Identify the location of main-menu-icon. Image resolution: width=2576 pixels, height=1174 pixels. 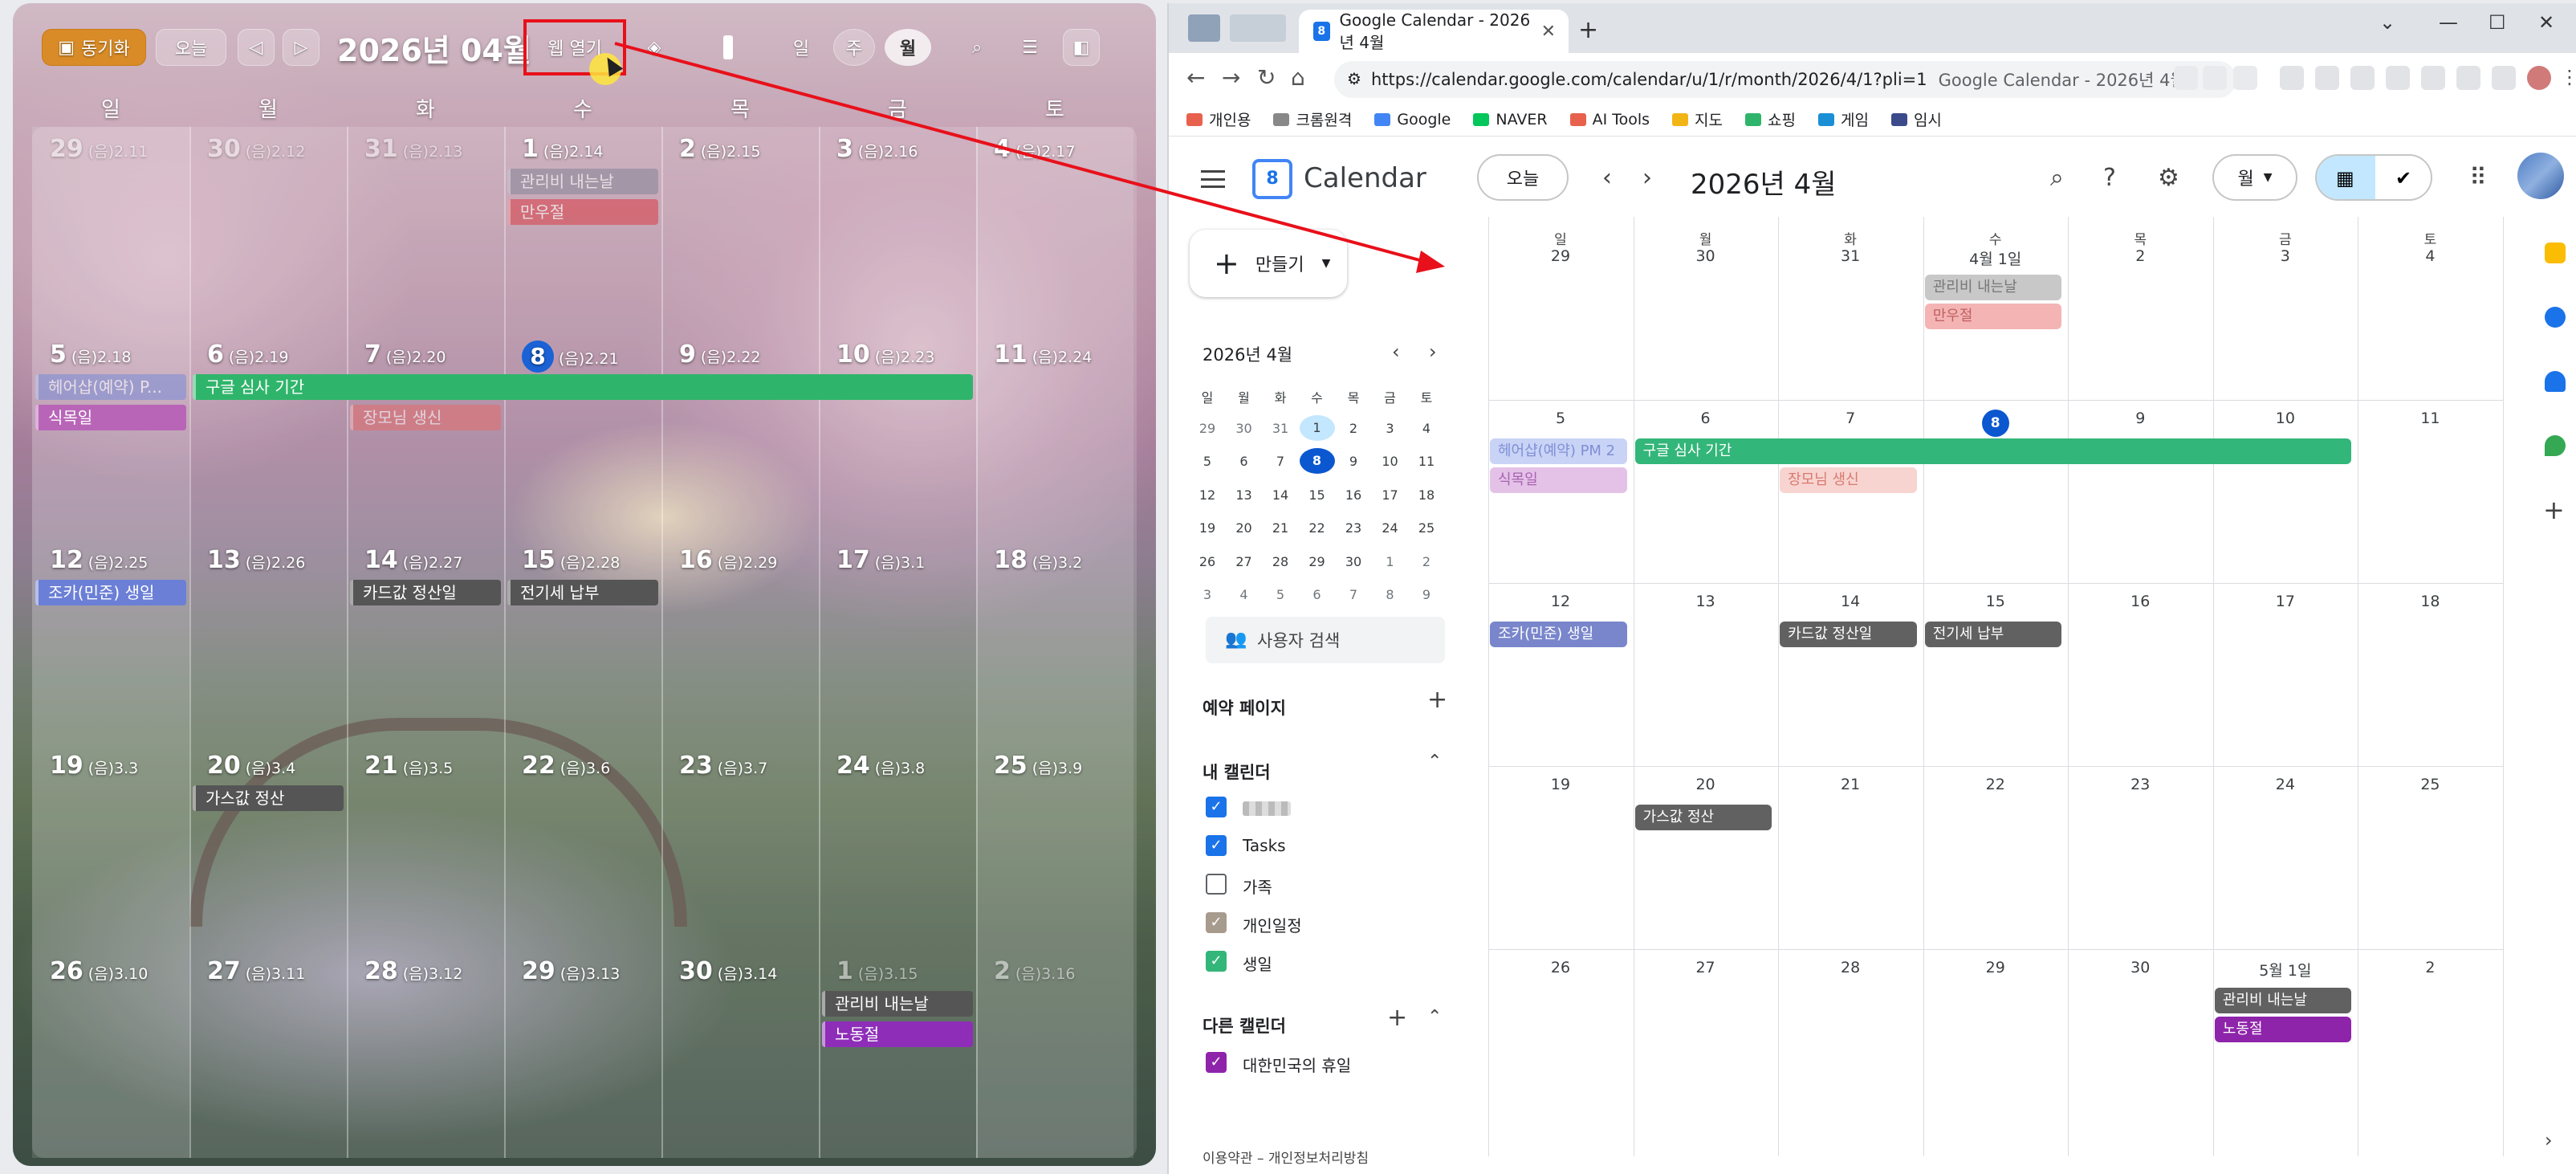
(1213, 179).